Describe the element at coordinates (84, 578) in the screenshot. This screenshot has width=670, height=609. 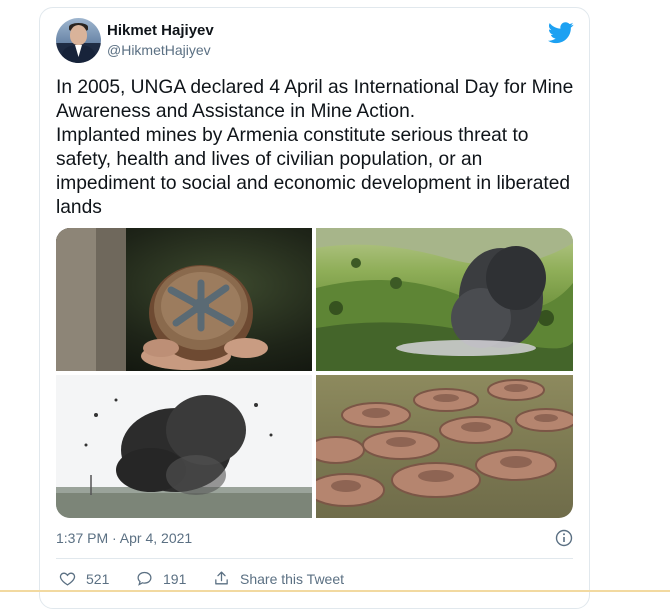
I see `like-button: 521` at that location.